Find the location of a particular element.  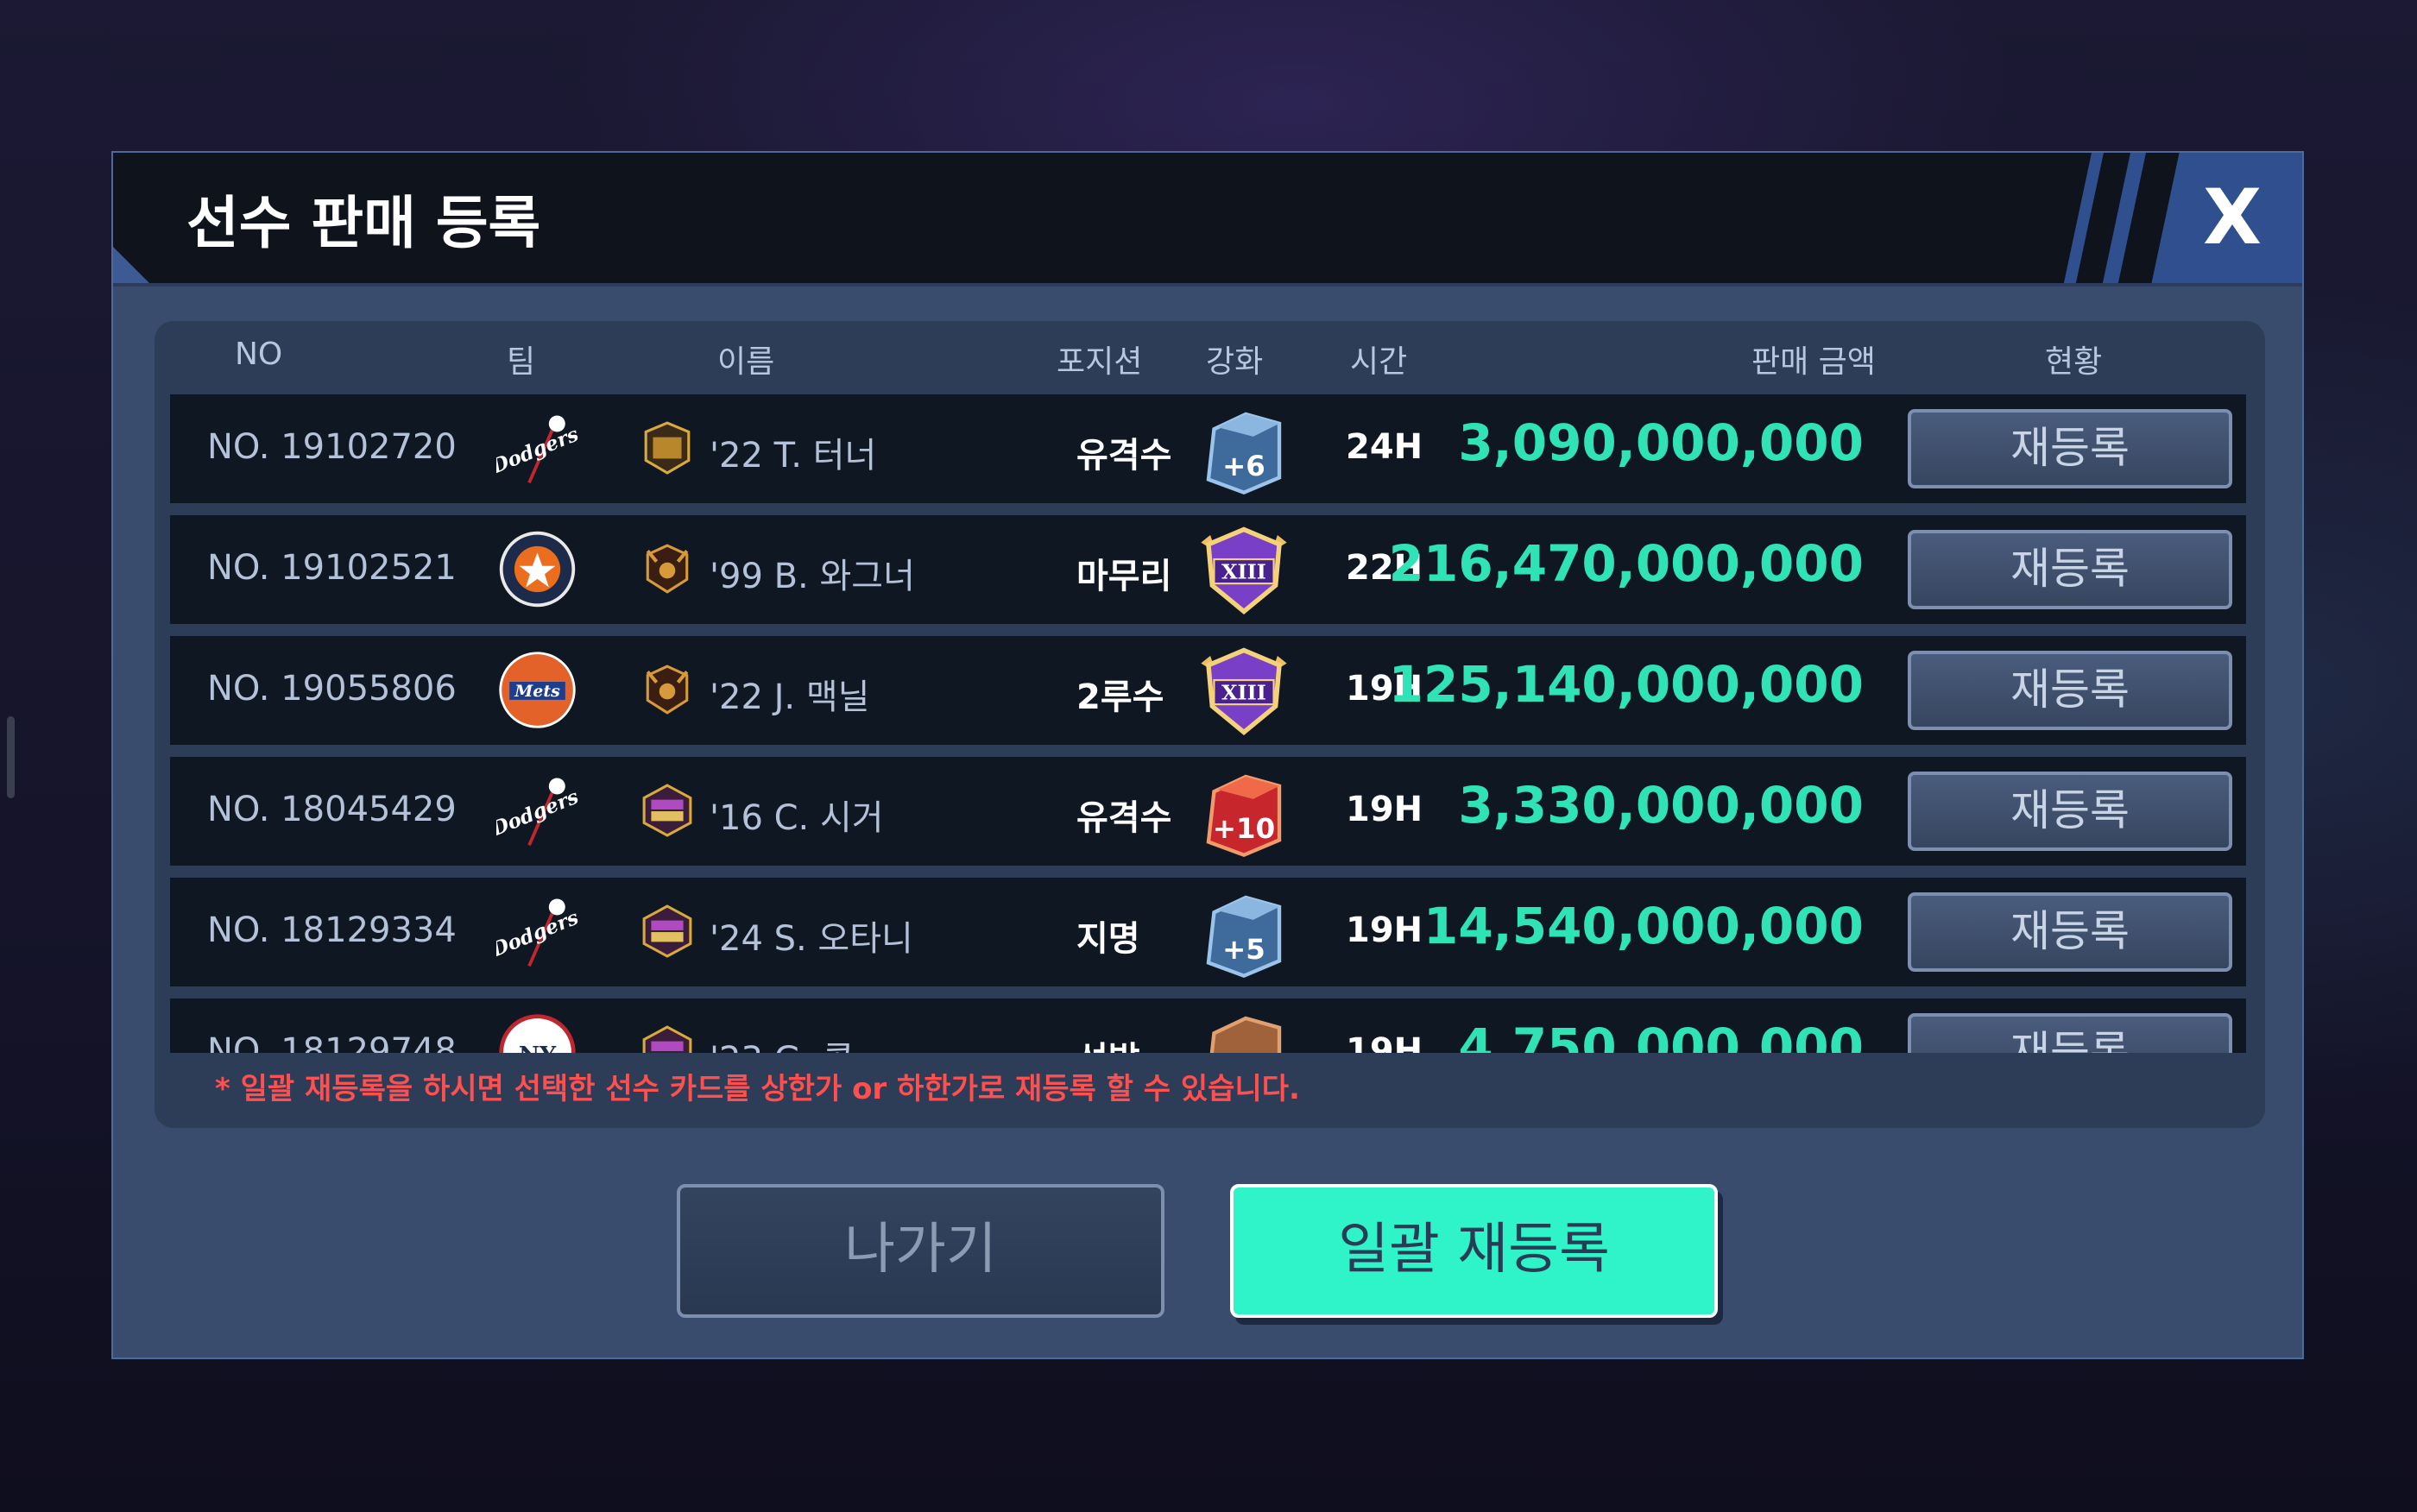

listing-number: NO. 18129334 is located at coordinates (332, 930).